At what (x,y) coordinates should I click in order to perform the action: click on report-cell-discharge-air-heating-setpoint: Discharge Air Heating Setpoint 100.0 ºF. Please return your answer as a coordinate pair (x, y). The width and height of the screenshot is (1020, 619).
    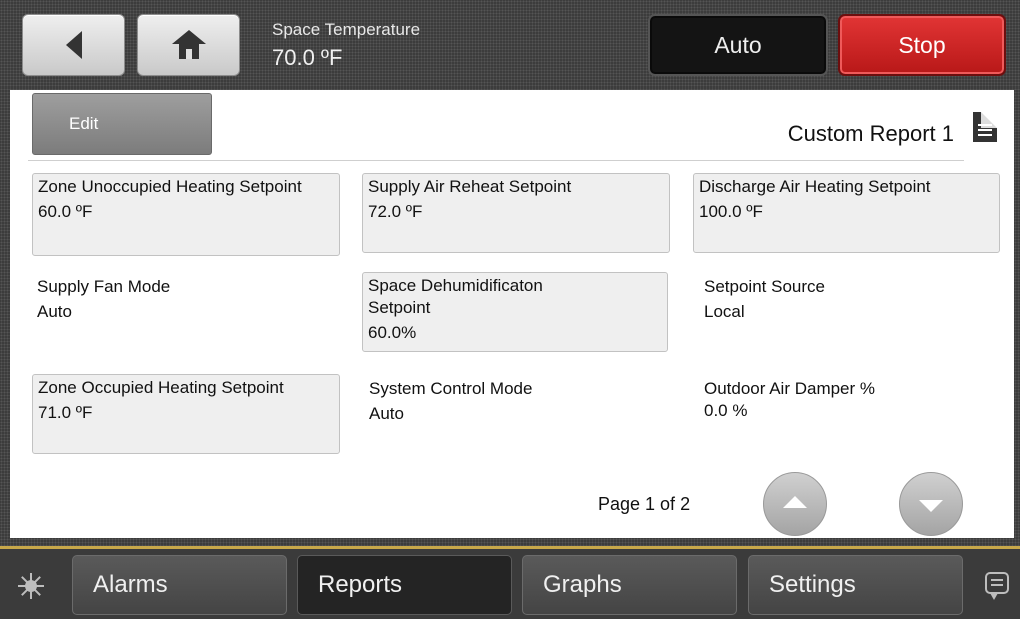
    Looking at the image, I should click on (846, 213).